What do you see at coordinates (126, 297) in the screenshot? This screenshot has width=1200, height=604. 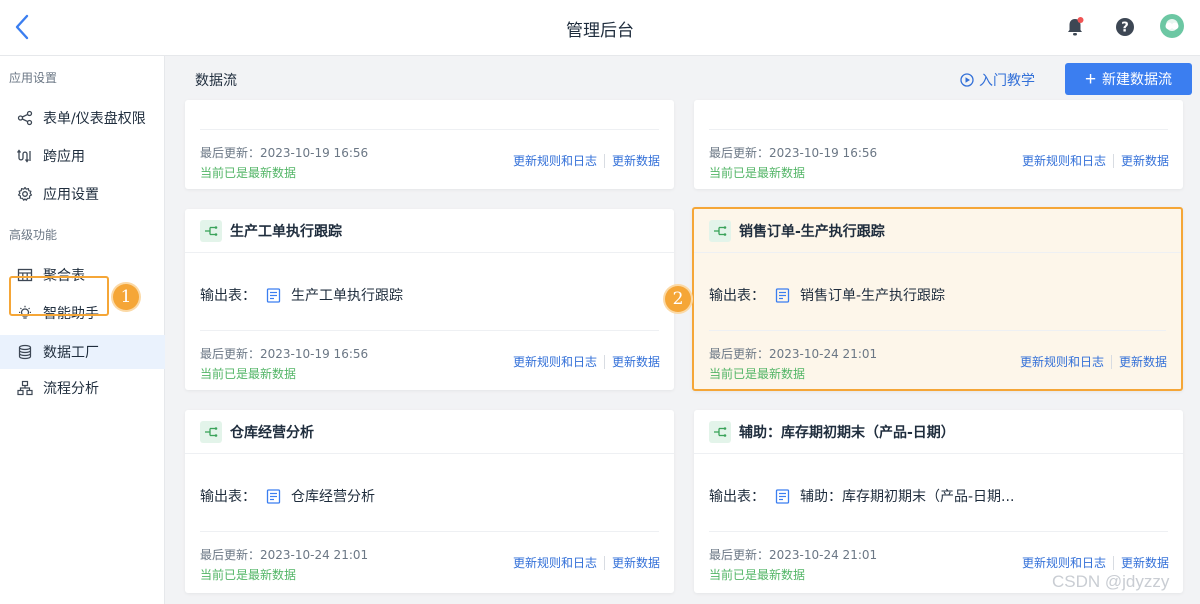 I see `annotation-badge-1: 1` at bounding box center [126, 297].